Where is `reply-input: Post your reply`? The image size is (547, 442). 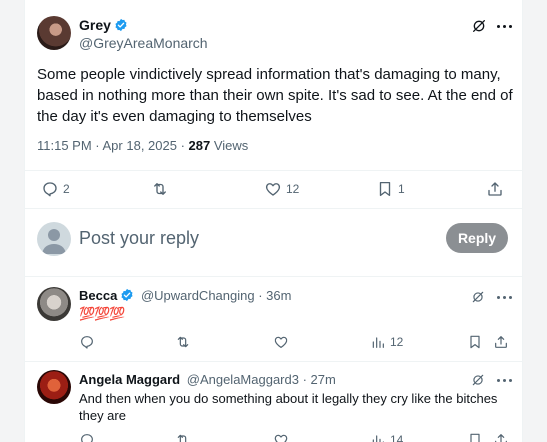 reply-input: Post your reply is located at coordinates (139, 238).